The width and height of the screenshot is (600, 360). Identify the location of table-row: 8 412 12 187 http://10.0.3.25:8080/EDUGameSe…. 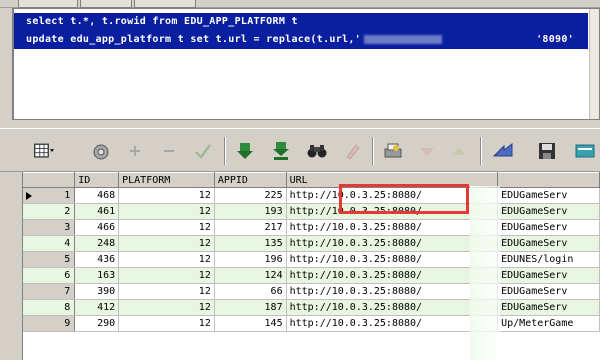
(311, 307).